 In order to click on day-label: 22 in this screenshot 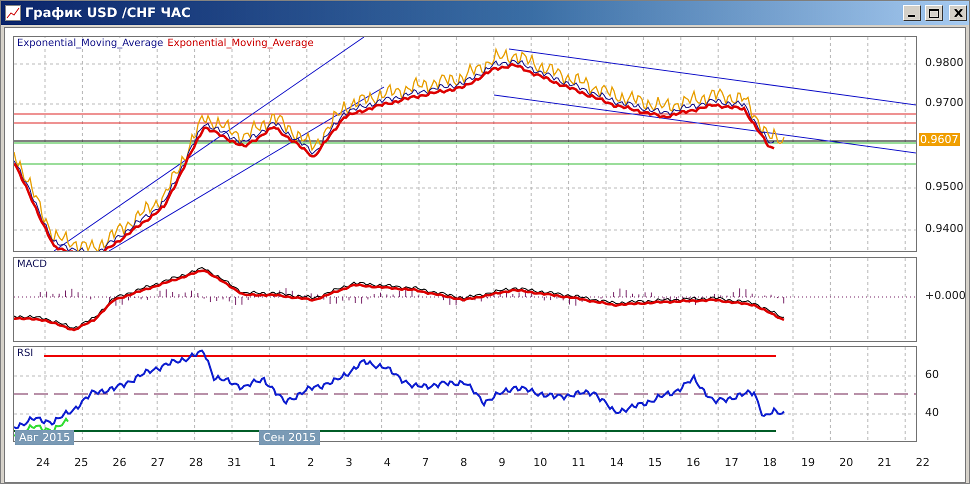, I will do `click(922, 462)`.